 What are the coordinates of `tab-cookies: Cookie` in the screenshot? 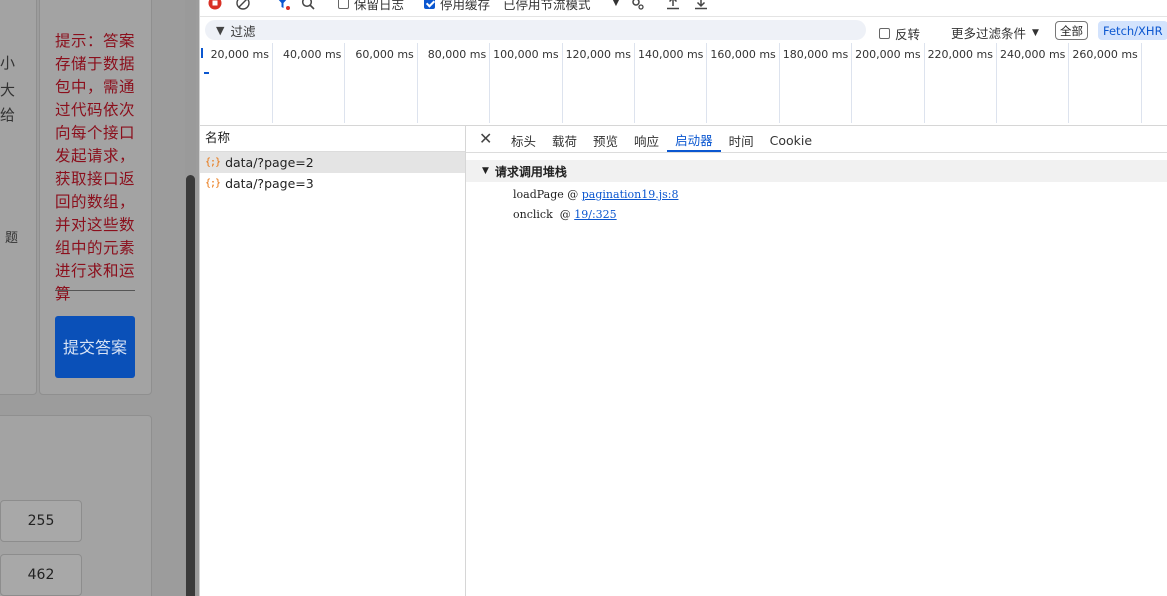 It's located at (791, 140).